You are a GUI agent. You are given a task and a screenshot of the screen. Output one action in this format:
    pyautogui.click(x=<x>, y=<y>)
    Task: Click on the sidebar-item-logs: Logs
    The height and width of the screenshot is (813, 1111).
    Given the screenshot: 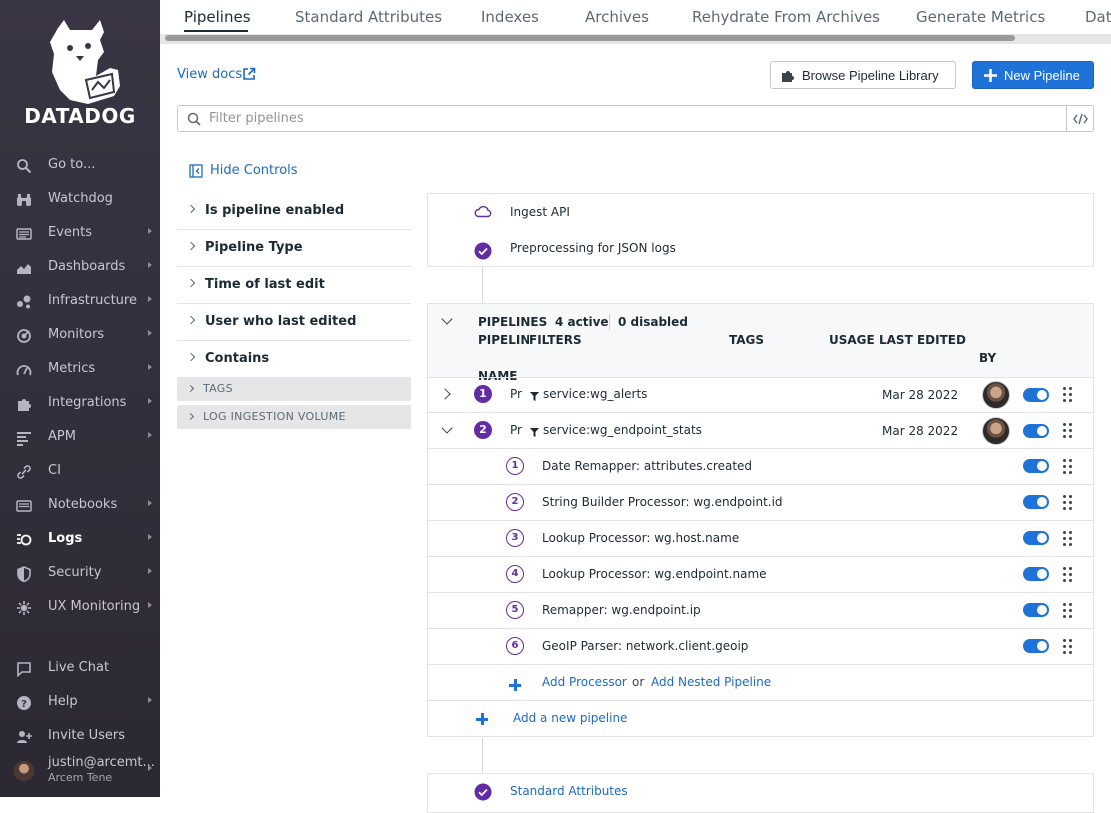 What is the action you would take?
    pyautogui.click(x=80, y=539)
    